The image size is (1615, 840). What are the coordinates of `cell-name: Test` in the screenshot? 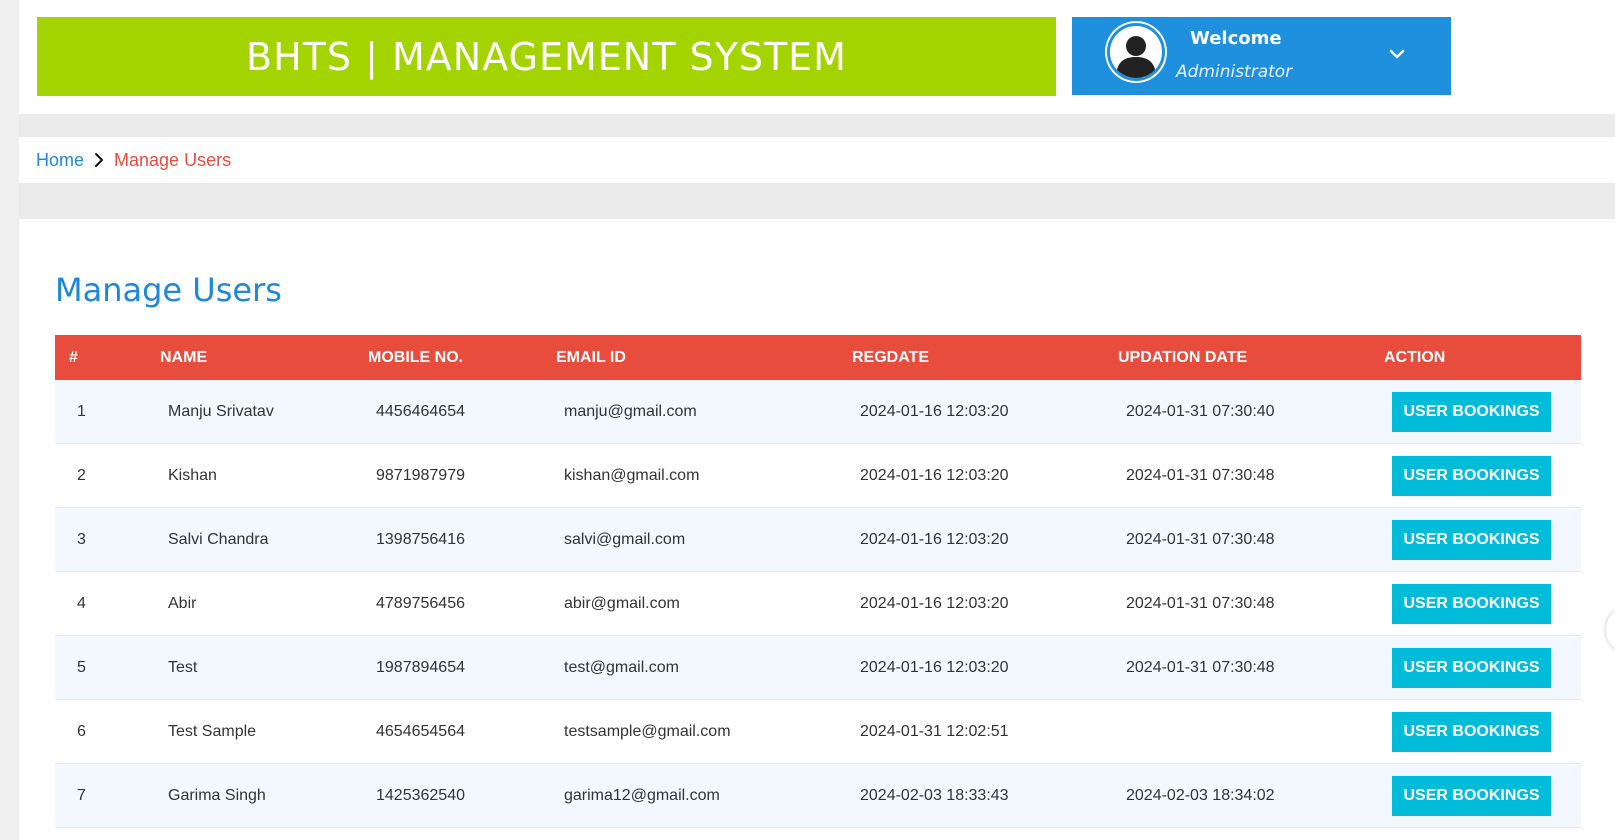 It's located at (264, 667).